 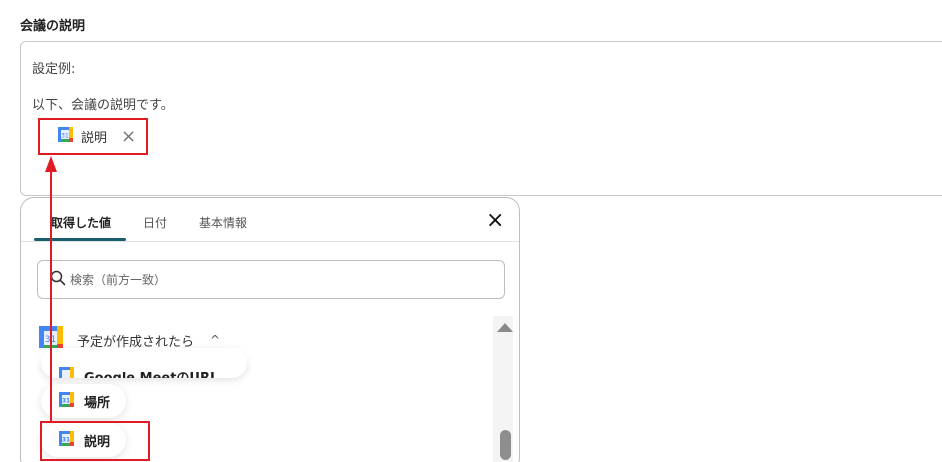 What do you see at coordinates (495, 221) in the screenshot?
I see `close-icon: ×` at bounding box center [495, 221].